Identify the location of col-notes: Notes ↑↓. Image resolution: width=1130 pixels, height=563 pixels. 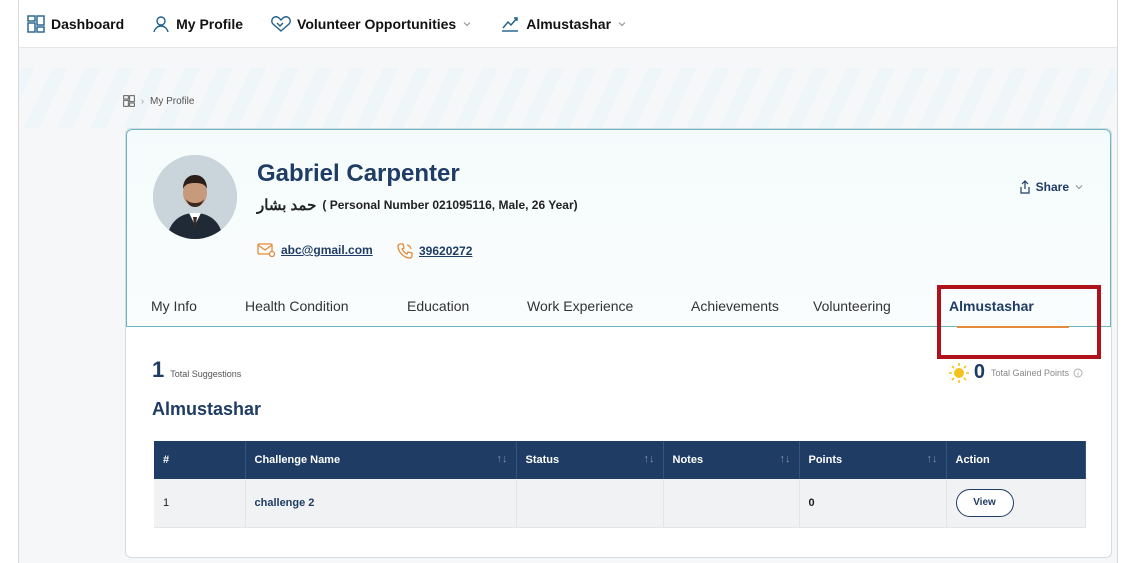
(731, 460).